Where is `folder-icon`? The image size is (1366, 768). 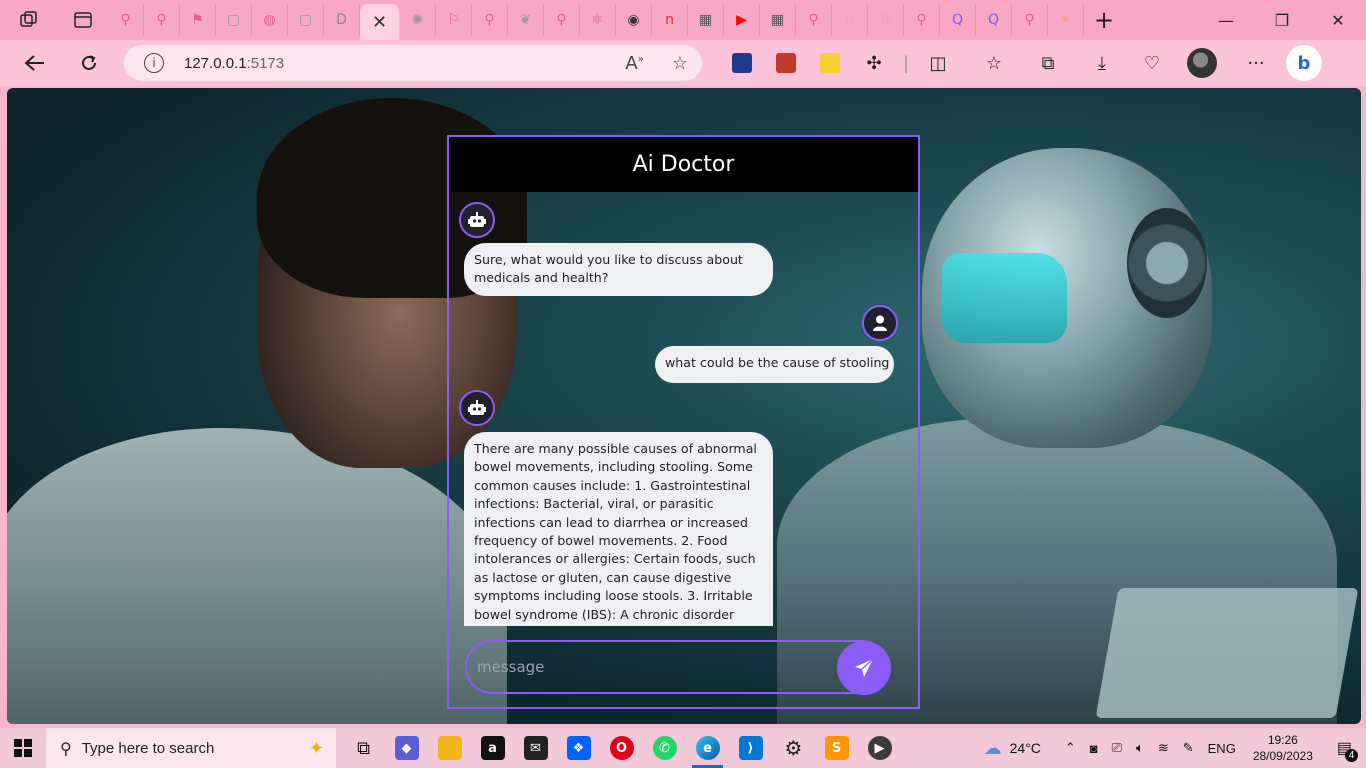 folder-icon is located at coordinates (449, 748).